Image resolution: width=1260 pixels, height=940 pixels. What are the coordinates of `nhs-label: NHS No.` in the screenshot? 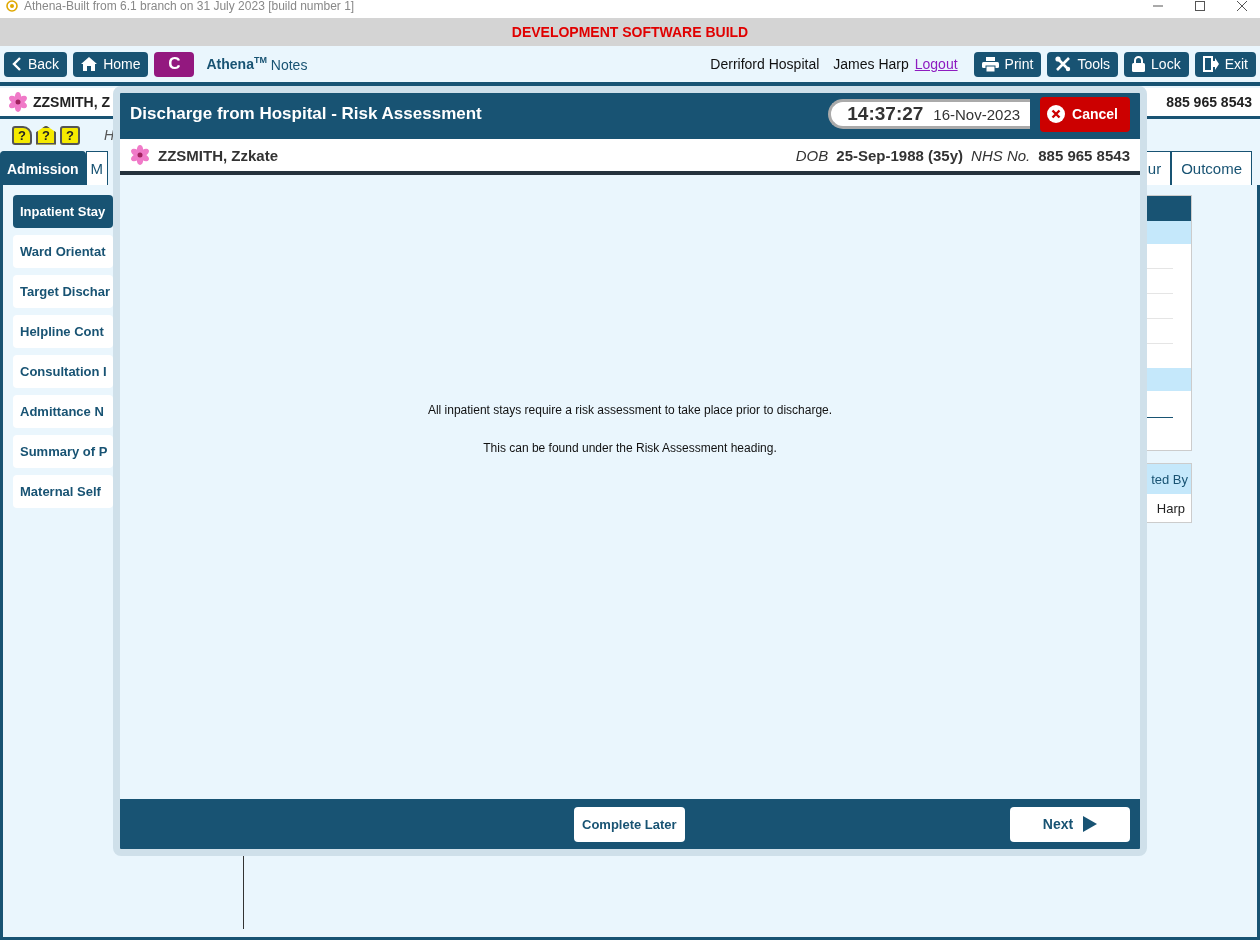 It's located at (1001, 155).